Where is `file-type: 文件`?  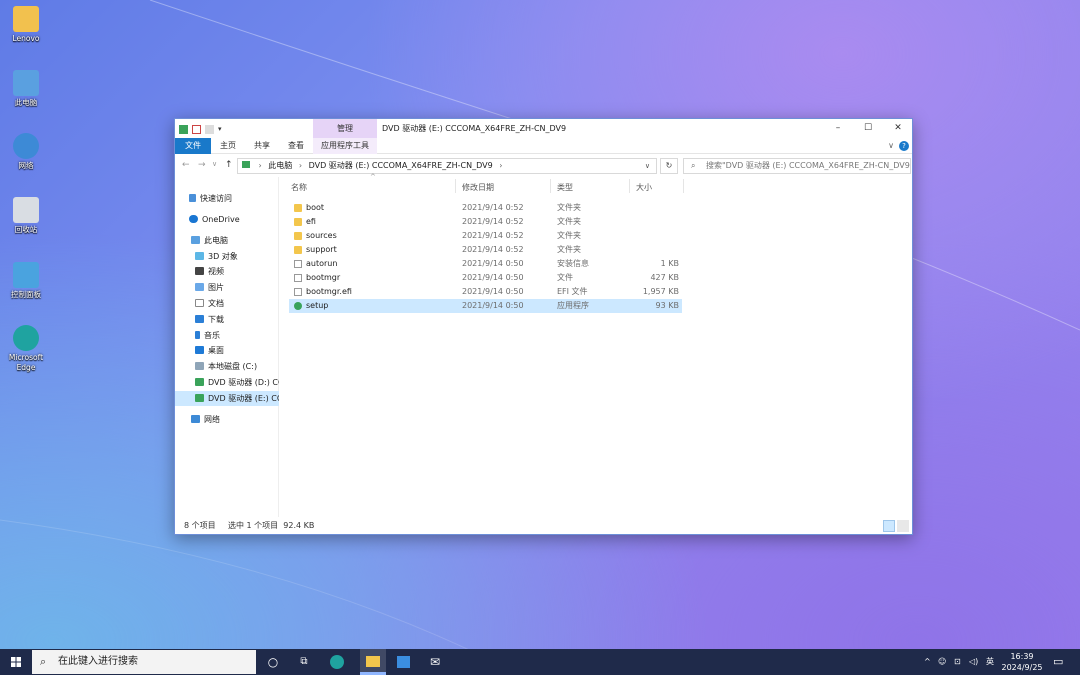
file-type: 文件 is located at coordinates (565, 277).